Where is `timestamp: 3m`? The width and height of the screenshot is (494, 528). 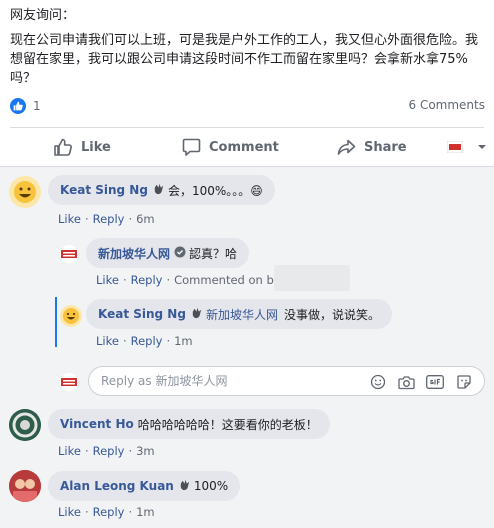 timestamp: 3m is located at coordinates (145, 451).